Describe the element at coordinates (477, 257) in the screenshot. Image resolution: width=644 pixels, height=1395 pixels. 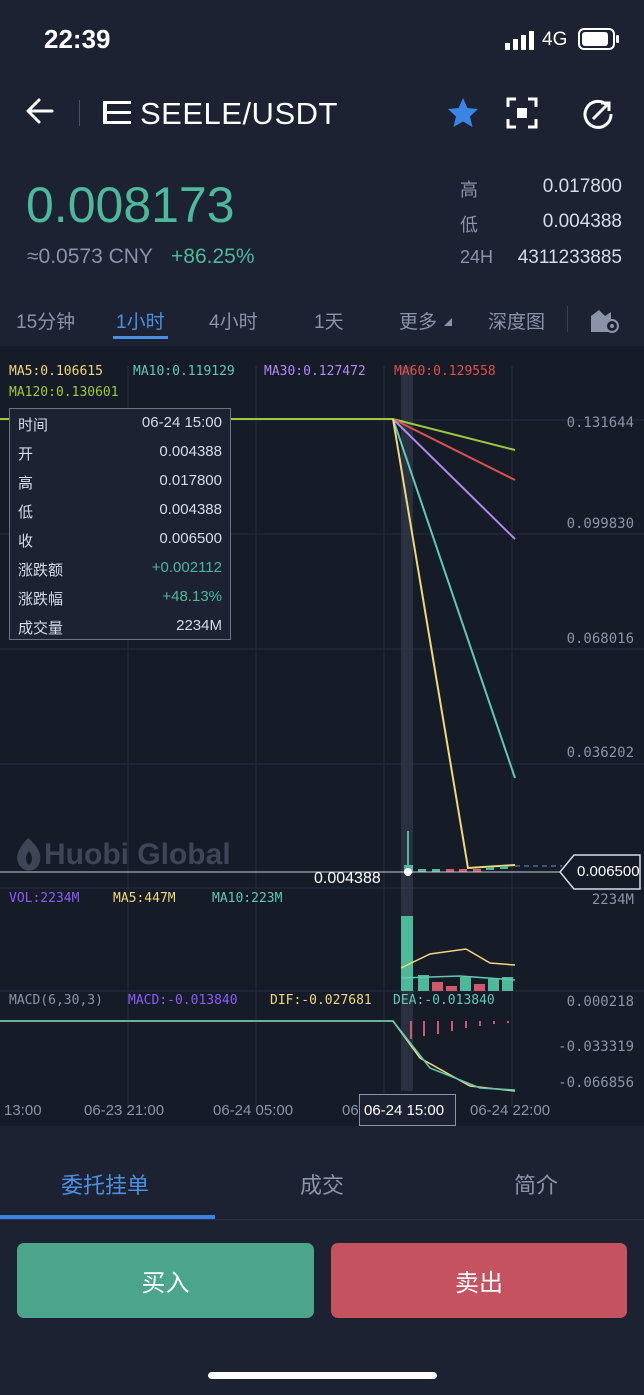
I see `vol24h-label: 24H` at that location.